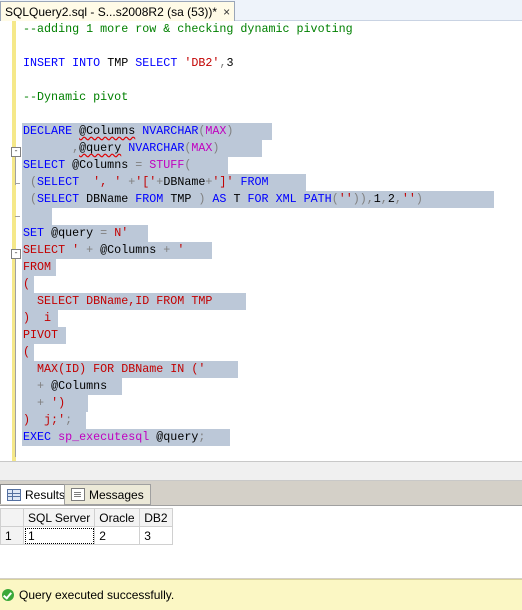 This screenshot has width=522, height=610. I want to click on status-bar: Query executed successfully., so click(261, 594).